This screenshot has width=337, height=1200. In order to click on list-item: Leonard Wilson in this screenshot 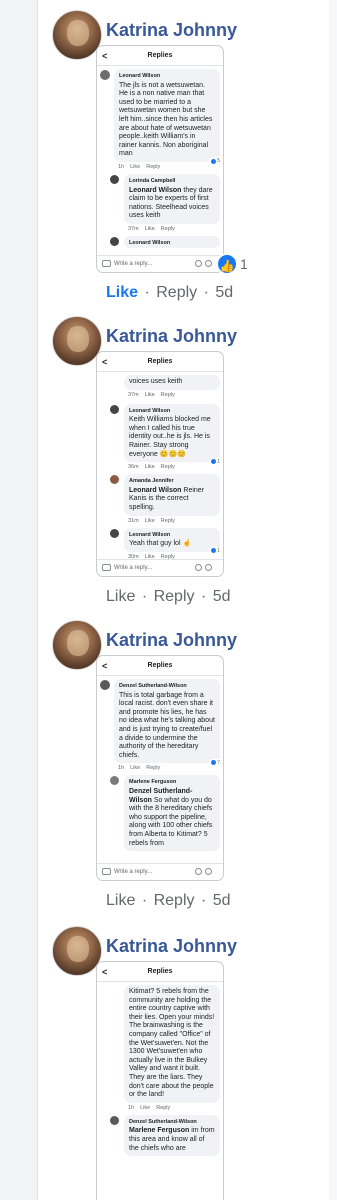, I will do `click(165, 241)`.